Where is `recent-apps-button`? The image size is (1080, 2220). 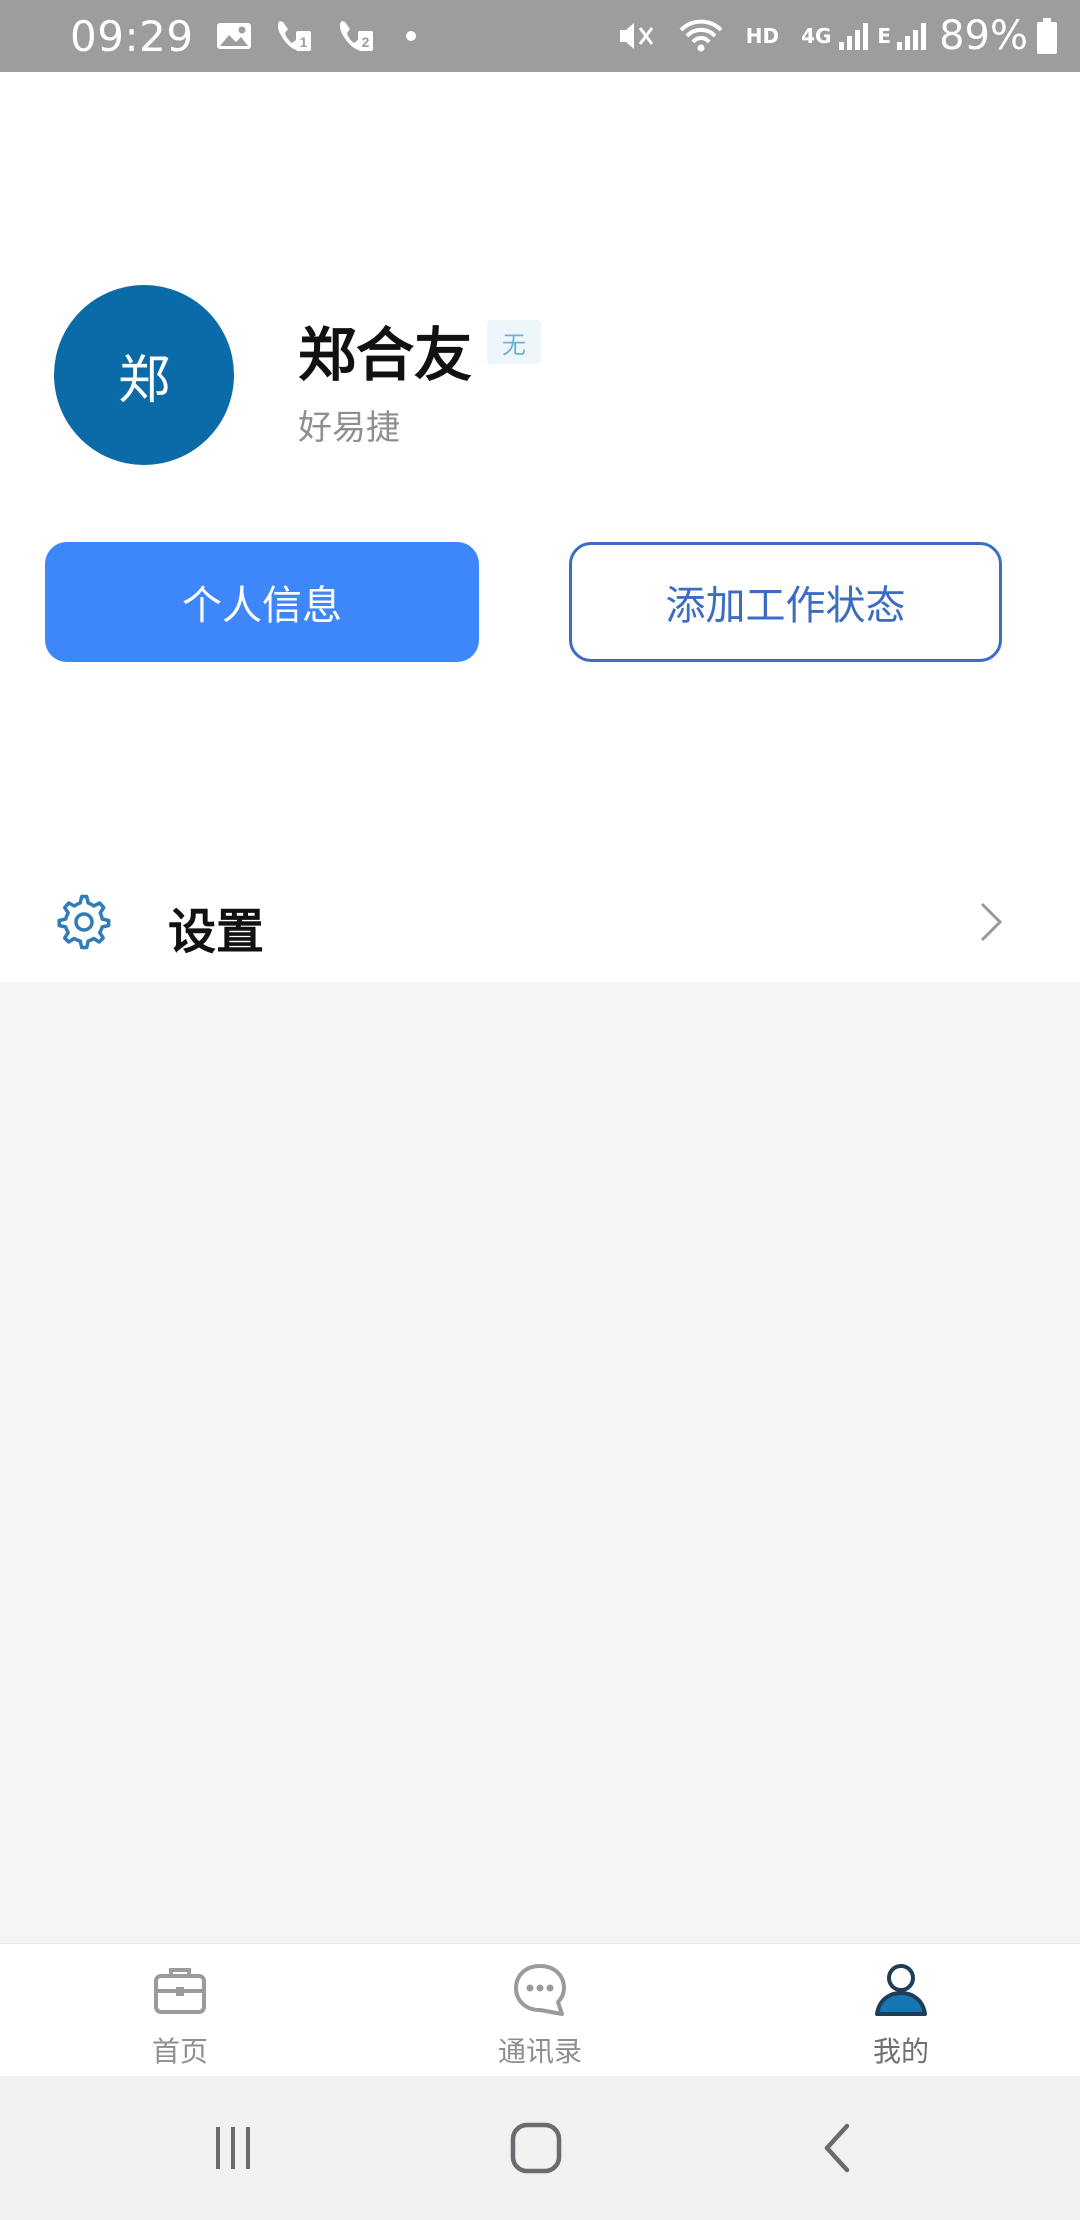
recent-apps-button is located at coordinates (233, 2148).